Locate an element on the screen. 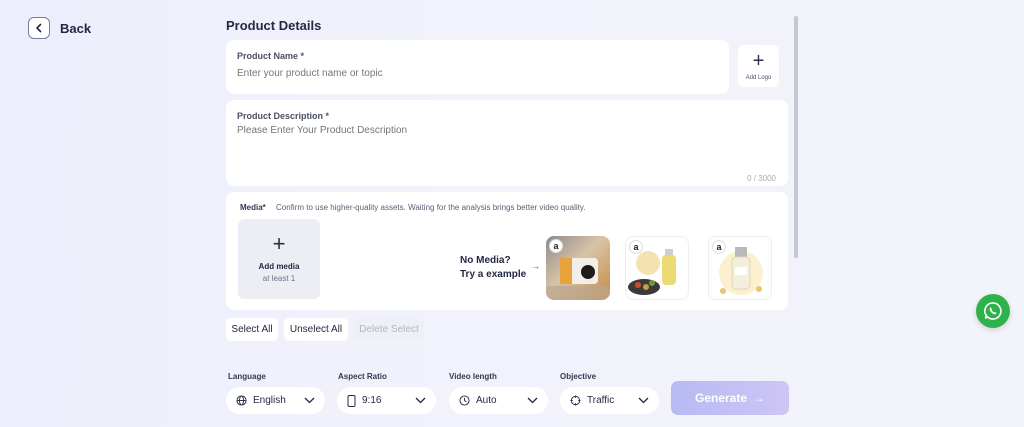  product-description-card: Product Description * 0 / 3000 is located at coordinates (507, 143).